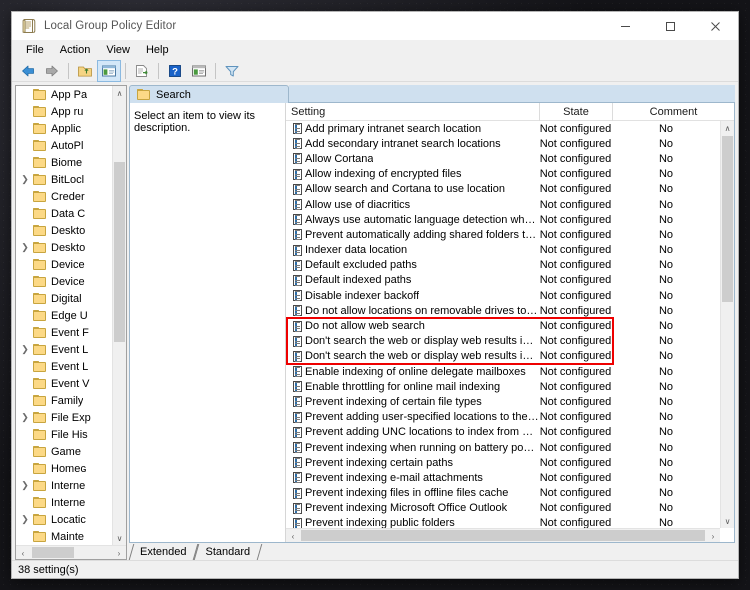  I want to click on column-header-comment: Comment, so click(673, 112).